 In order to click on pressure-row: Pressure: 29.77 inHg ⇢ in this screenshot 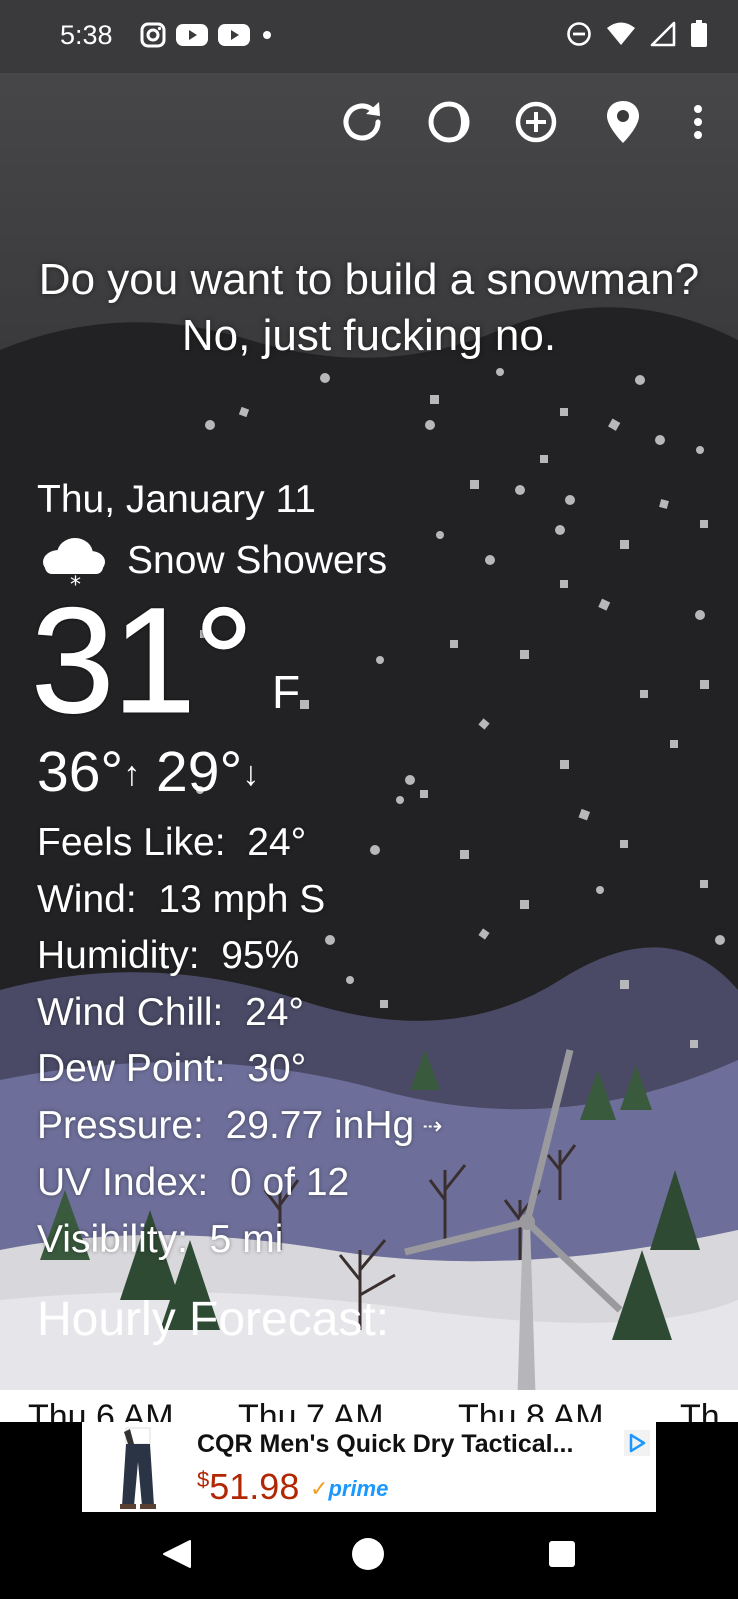, I will do `click(239, 1127)`.